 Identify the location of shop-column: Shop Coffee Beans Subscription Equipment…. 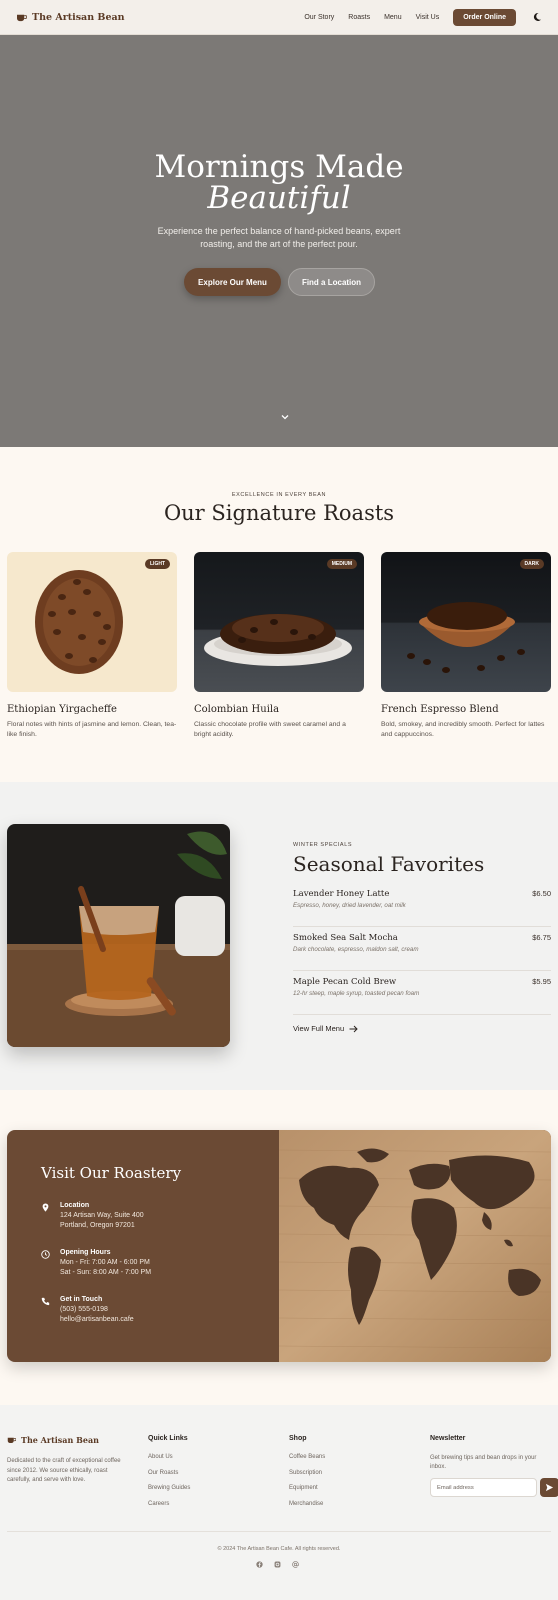
(307, 1475).